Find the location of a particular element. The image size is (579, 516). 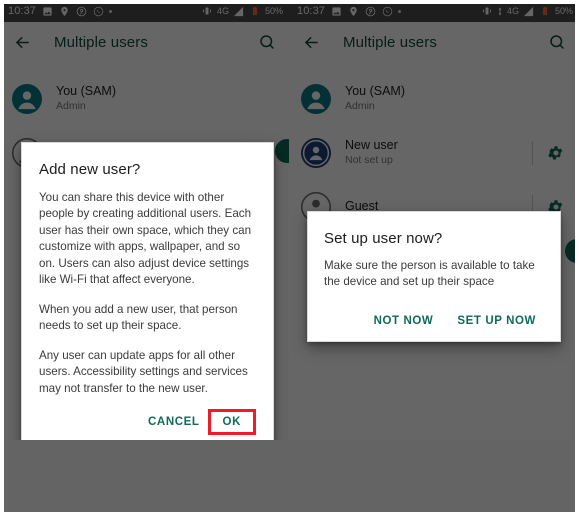

dialog-title: Add new user? is located at coordinates (90, 169).